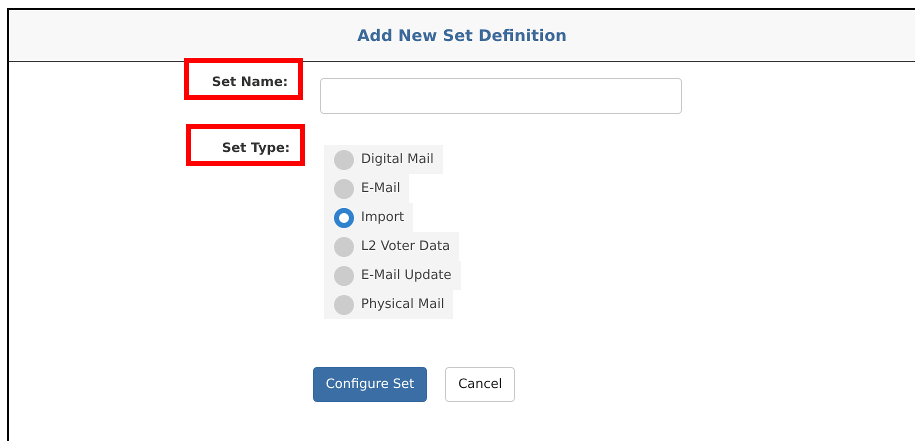 This screenshot has height=441, width=915. What do you see at coordinates (243, 79) in the screenshot?
I see `field-label: Set Name:` at bounding box center [243, 79].